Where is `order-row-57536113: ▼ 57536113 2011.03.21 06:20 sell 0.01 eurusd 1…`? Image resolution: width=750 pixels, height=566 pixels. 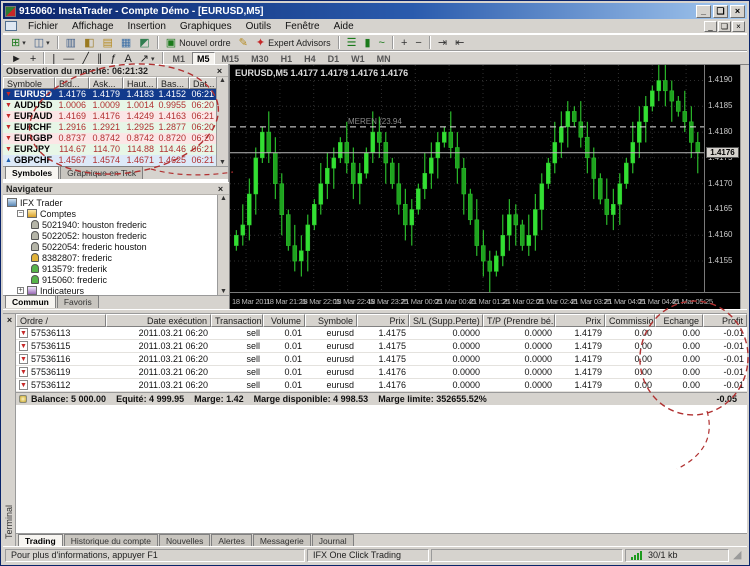
order-row-57536113: ▼ 57536113 2011.03.21 06:20 sell 0.01 eurusd 1… is located at coordinates (381, 333).